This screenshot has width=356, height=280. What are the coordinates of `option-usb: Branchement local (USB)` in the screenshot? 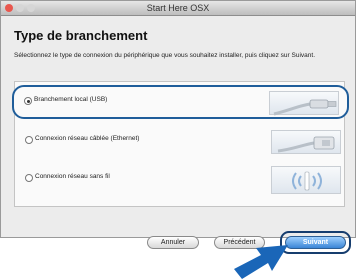 It's located at (180, 102).